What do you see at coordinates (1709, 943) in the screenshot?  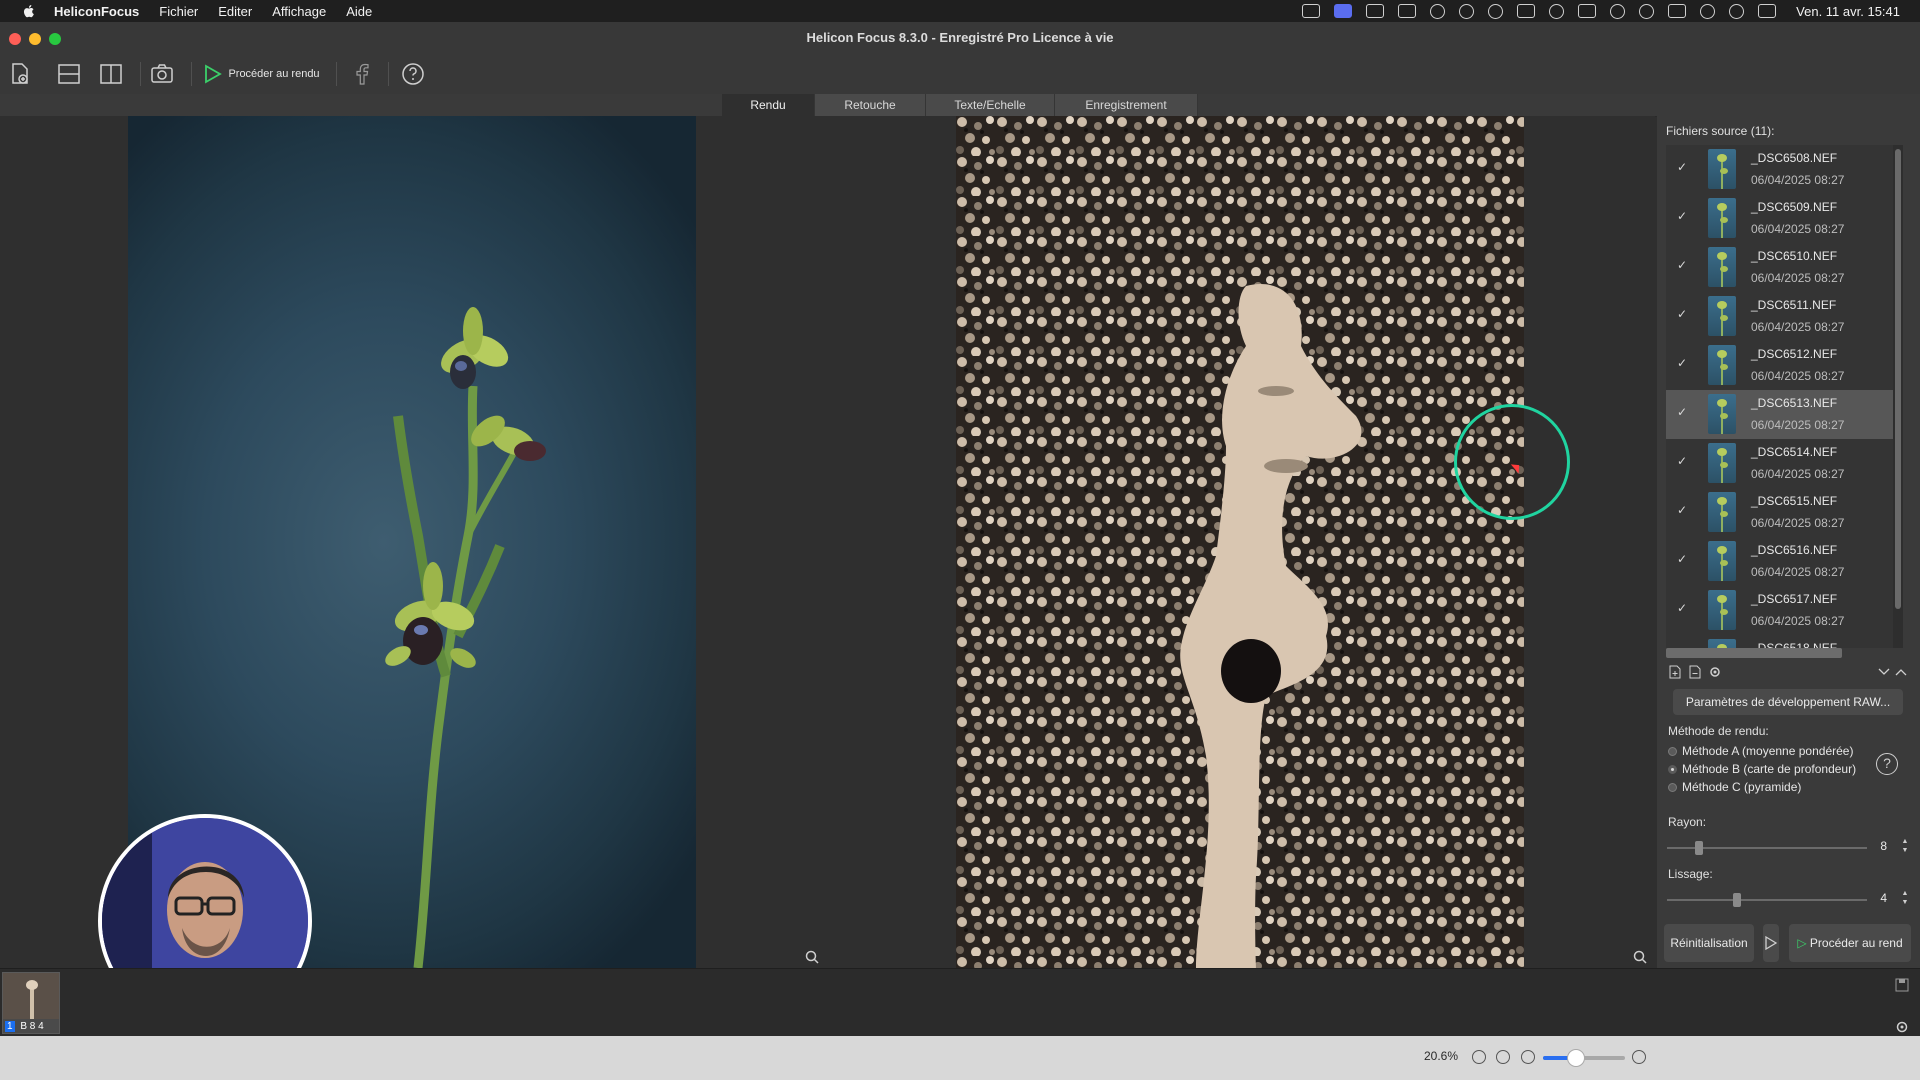 I see `reset-button: Réinitialisation` at bounding box center [1709, 943].